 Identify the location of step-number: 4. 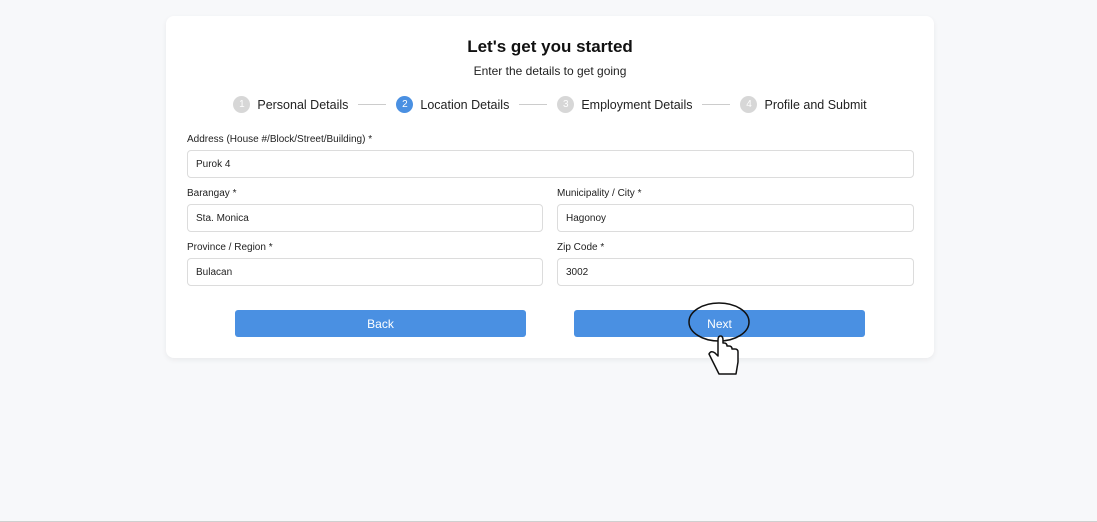
(749, 104).